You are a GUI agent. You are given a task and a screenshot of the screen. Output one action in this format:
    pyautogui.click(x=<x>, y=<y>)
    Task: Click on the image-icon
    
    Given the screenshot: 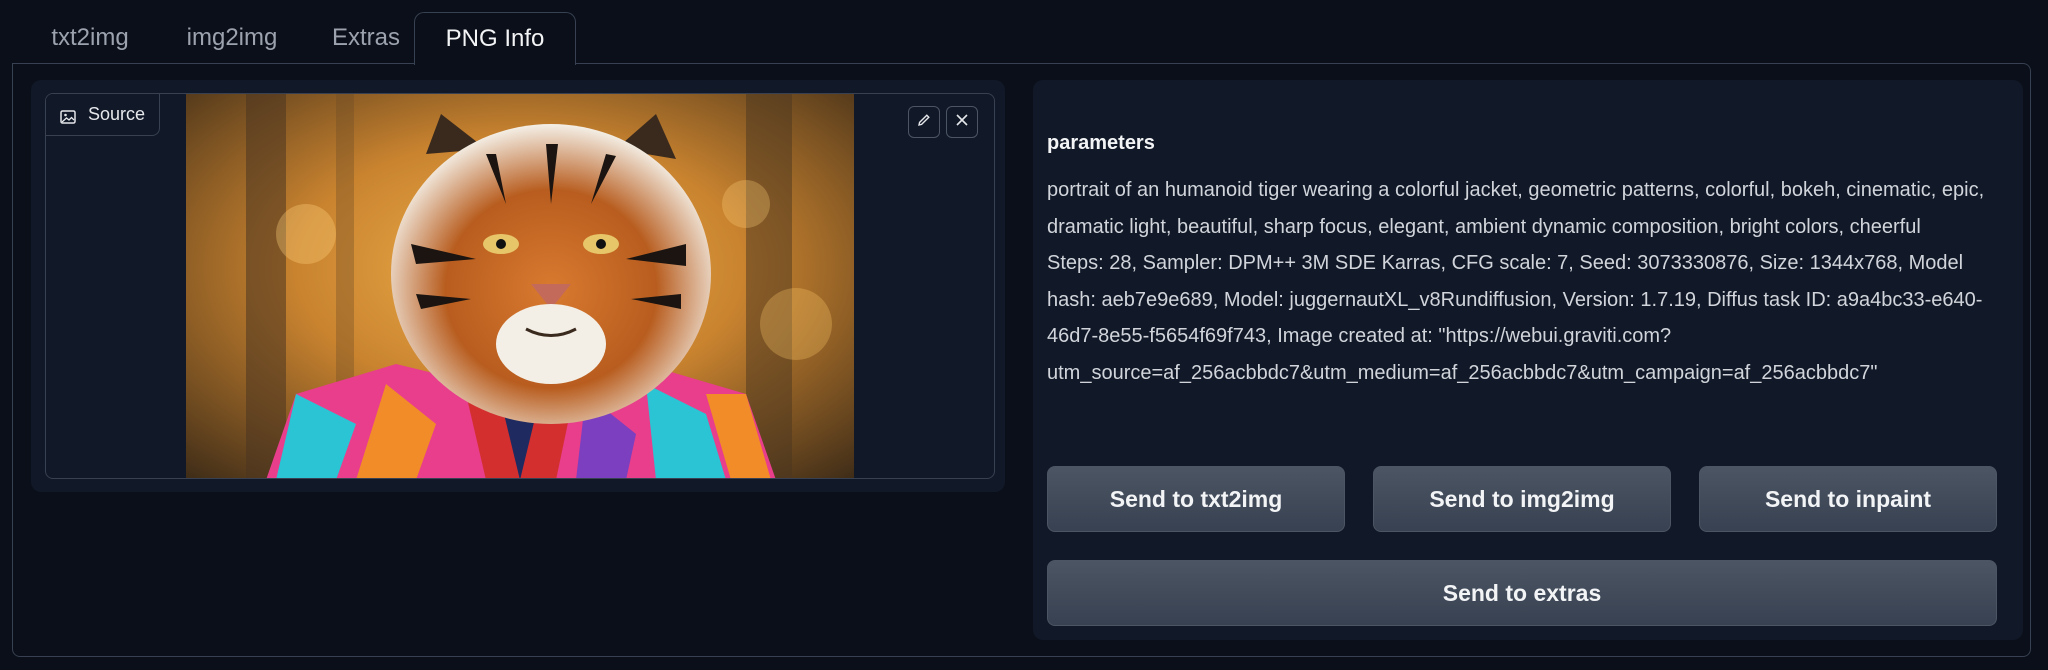 What is the action you would take?
    pyautogui.click(x=68, y=116)
    